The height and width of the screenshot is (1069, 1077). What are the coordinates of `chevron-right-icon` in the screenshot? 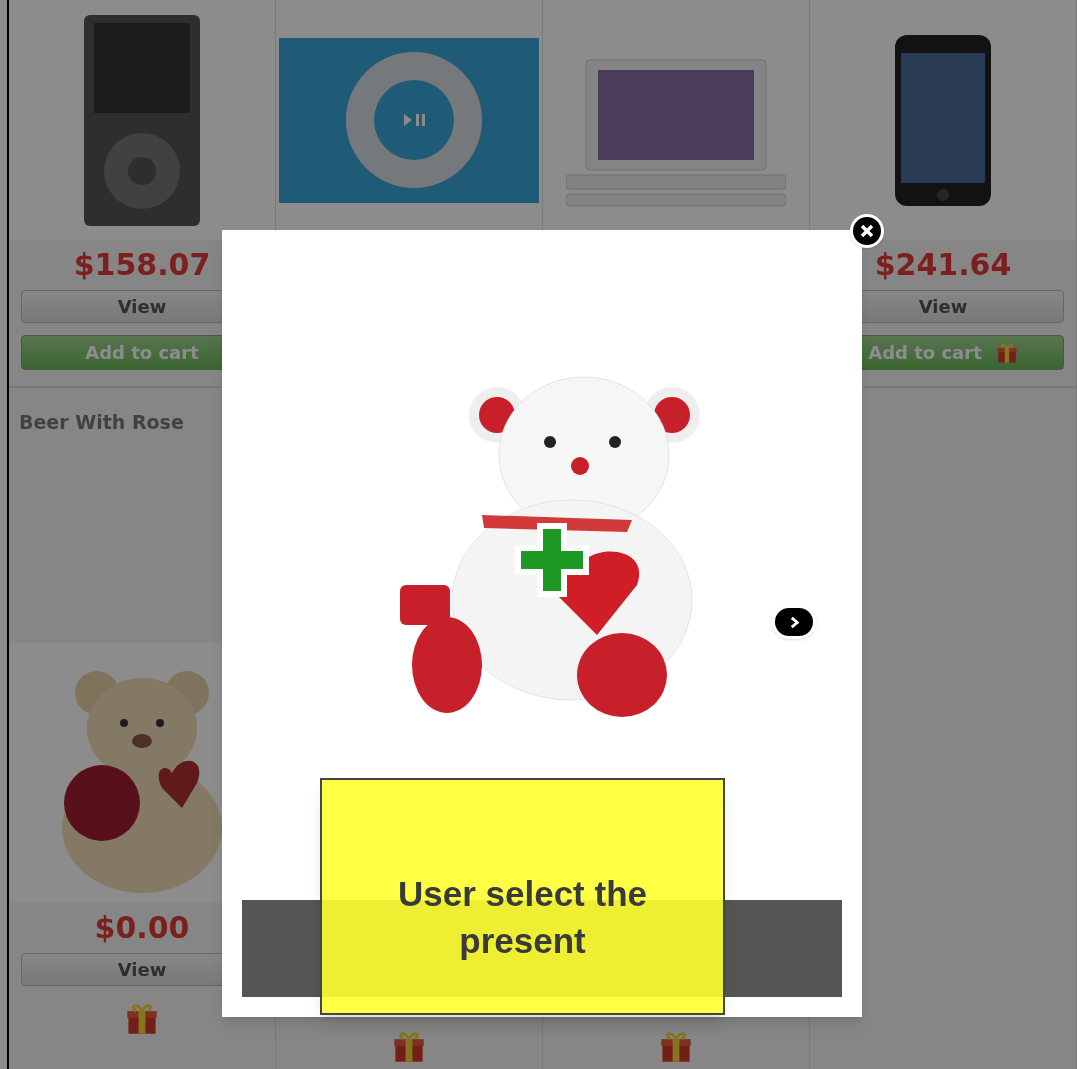 It's located at (794, 622).